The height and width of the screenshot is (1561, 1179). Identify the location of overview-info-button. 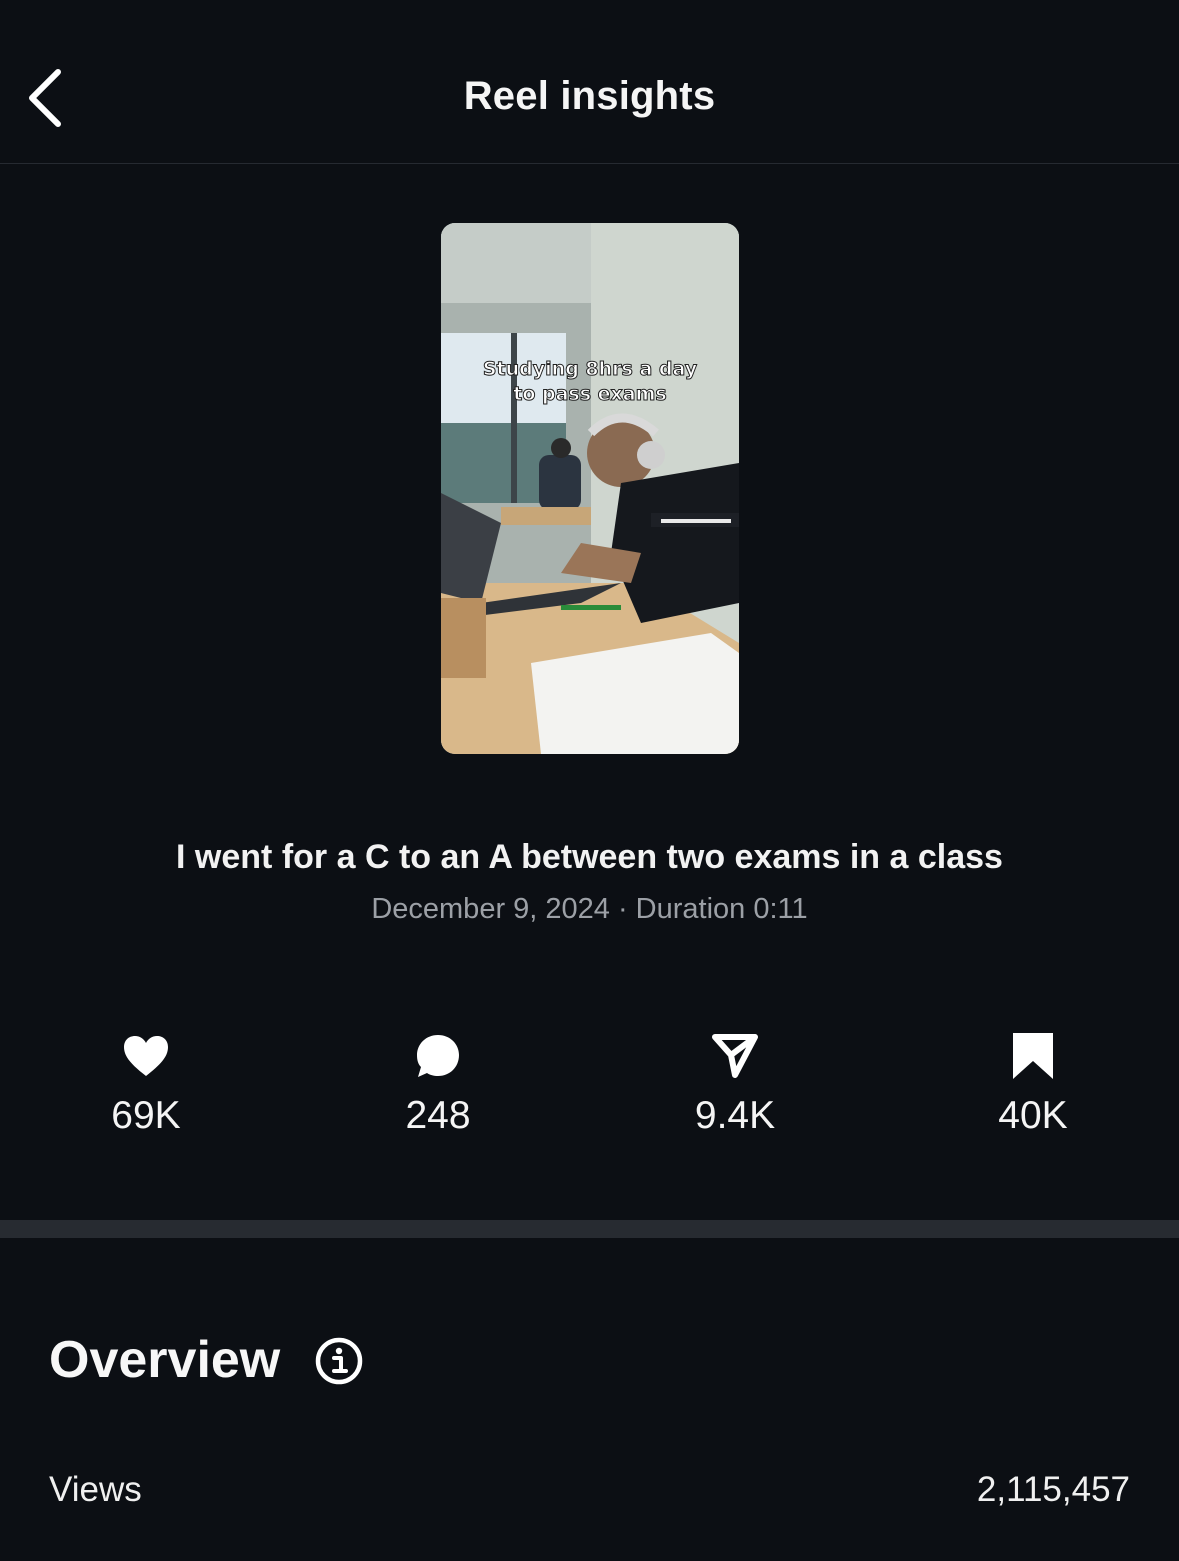
(339, 1361).